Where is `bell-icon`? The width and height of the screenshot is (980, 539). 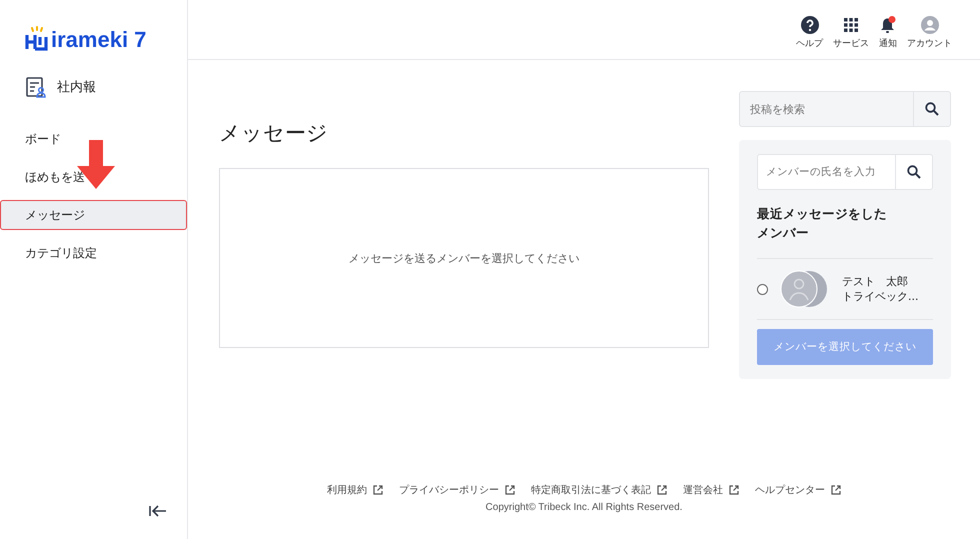 bell-icon is located at coordinates (888, 25).